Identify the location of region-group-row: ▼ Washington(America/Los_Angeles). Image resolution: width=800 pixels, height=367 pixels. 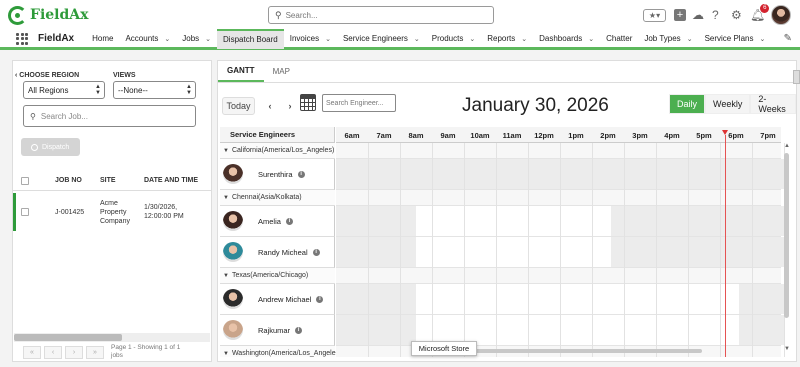
(280, 351).